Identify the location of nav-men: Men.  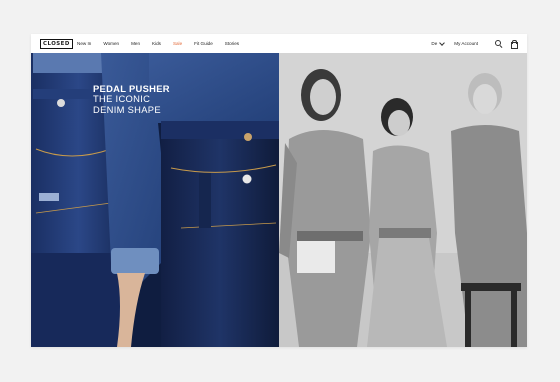
(135, 43).